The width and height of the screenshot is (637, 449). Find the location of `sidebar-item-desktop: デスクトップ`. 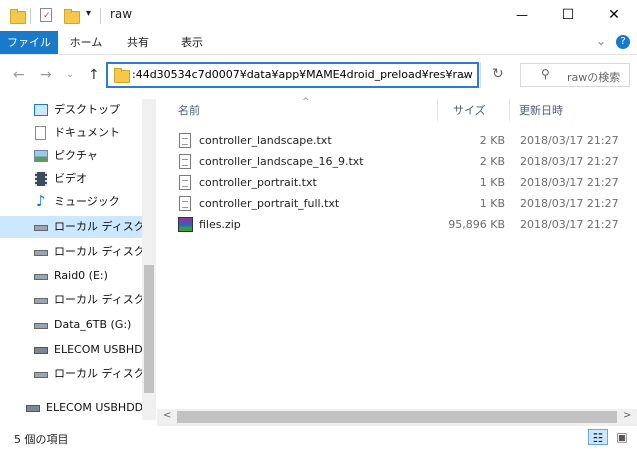

sidebar-item-desktop: デスクトップ is located at coordinates (71, 110).